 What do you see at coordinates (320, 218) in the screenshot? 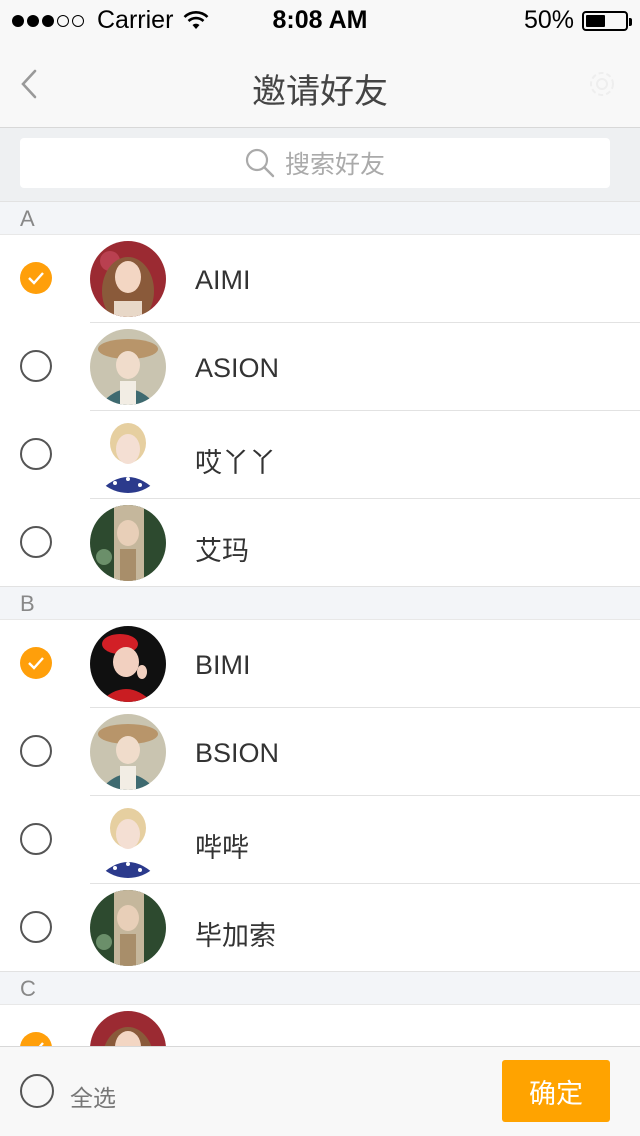
I see `section-header-a: A` at bounding box center [320, 218].